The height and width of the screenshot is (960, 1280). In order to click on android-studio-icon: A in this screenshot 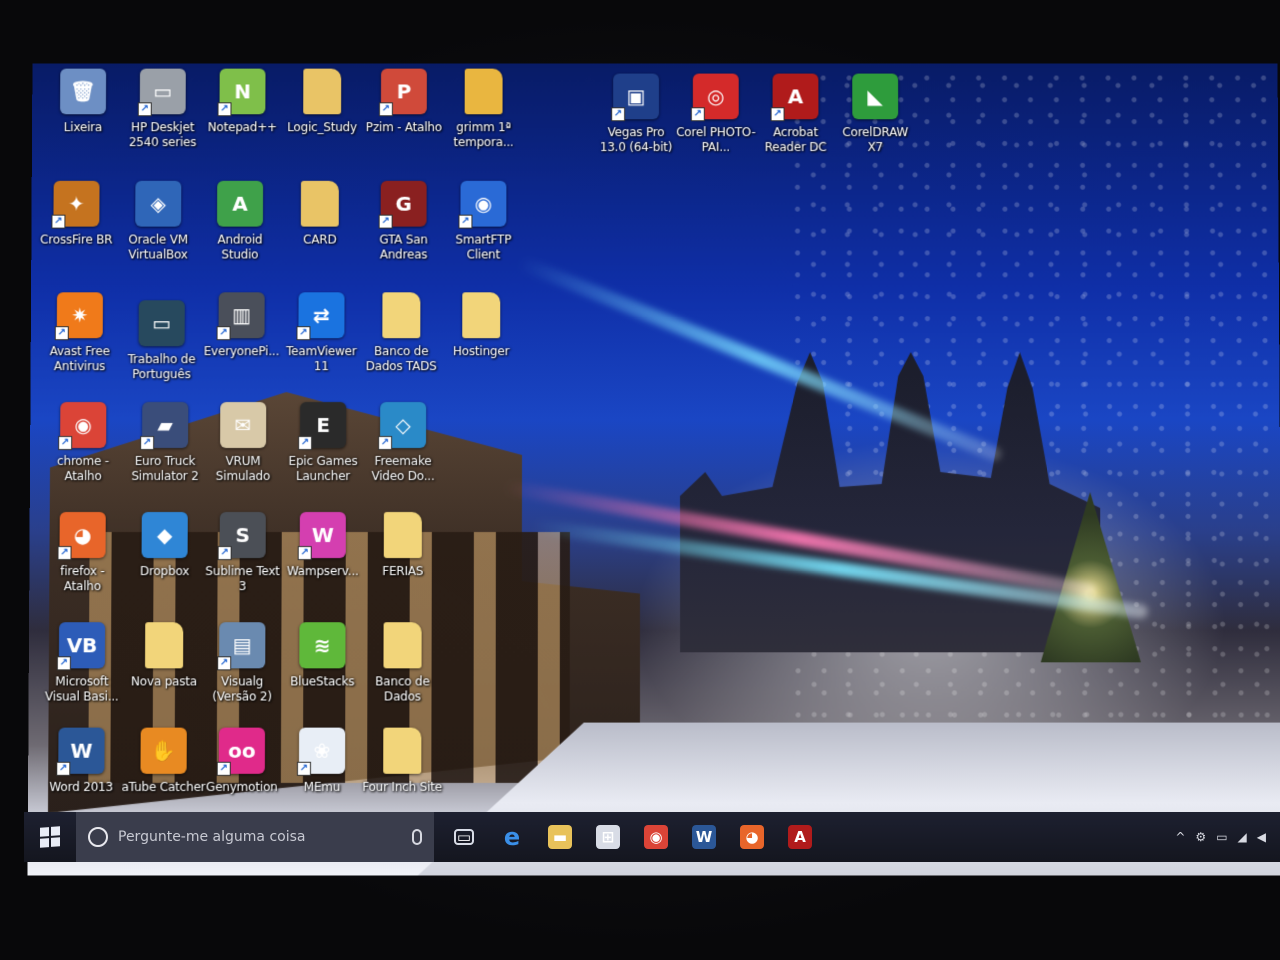, I will do `click(240, 203)`.